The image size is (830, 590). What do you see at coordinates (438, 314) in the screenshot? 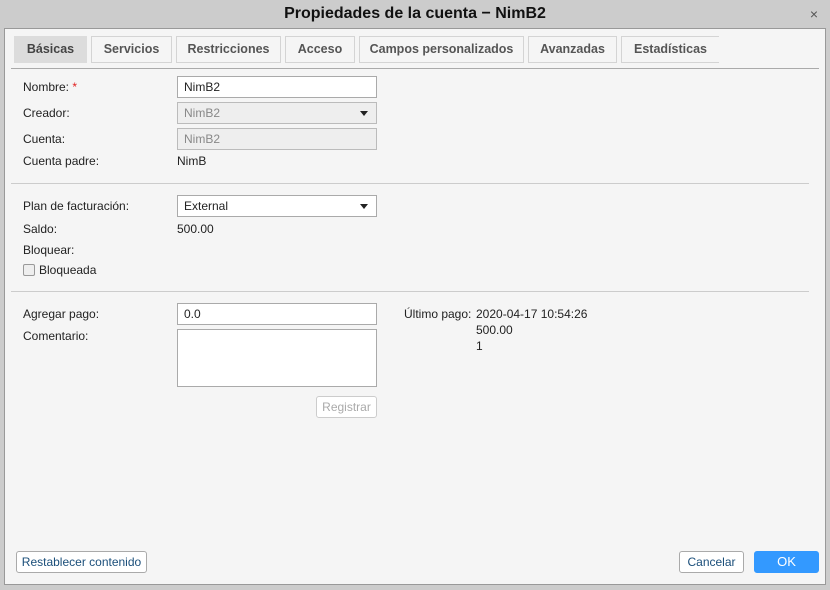
I see `ultimo-pago-label: Último pago:` at bounding box center [438, 314].